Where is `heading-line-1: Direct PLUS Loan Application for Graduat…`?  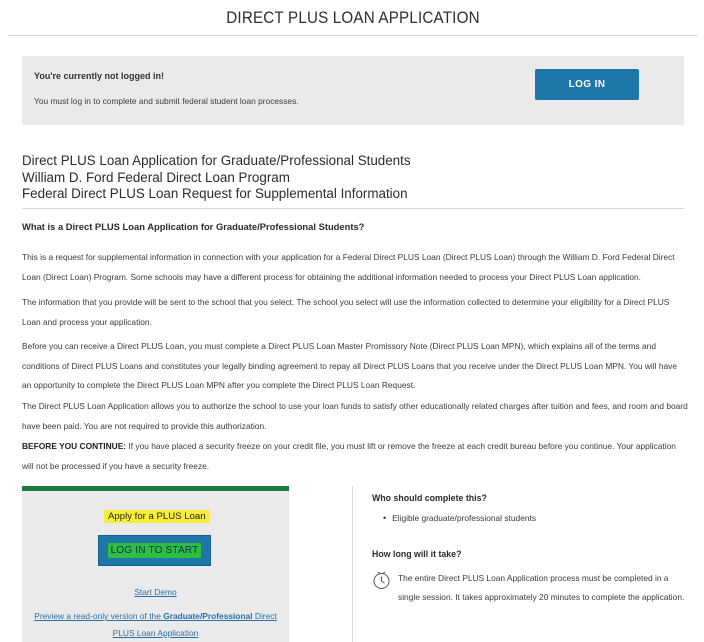 heading-line-1: Direct PLUS Loan Application for Graduat… is located at coordinates (216, 160).